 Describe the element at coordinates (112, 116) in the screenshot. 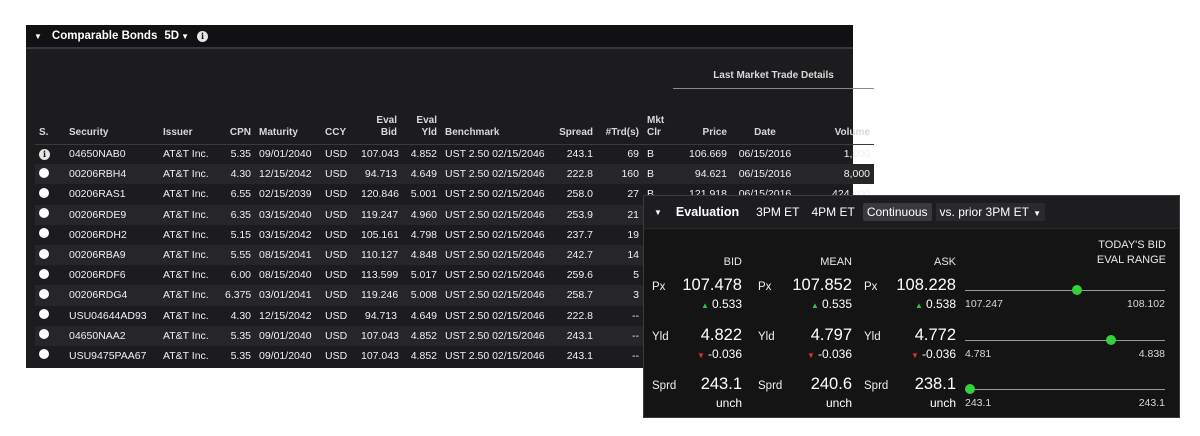

I see `col-header-security: Security` at that location.